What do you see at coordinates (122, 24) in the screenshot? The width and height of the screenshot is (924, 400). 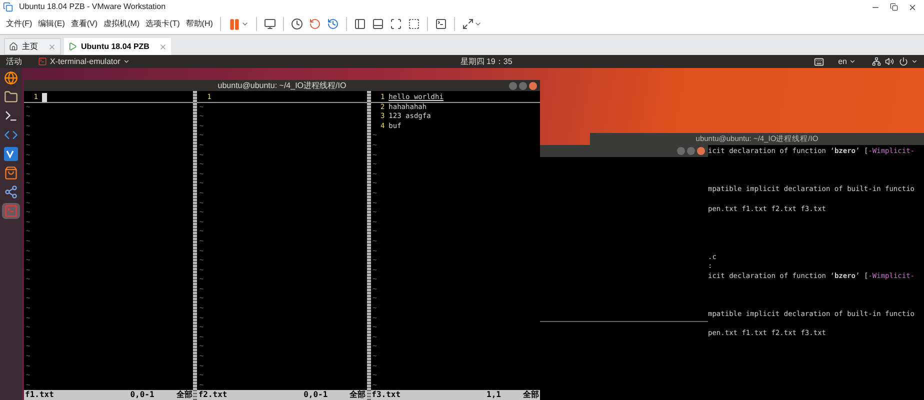 I see `menu-item: 虚拟机(M)` at bounding box center [122, 24].